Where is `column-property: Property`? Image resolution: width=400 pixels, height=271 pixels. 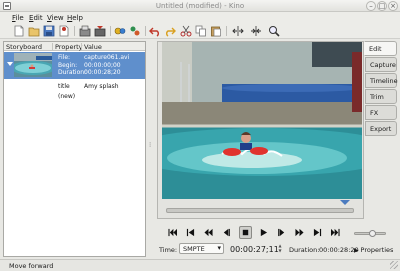
column-property: Property is located at coordinates (69, 47).